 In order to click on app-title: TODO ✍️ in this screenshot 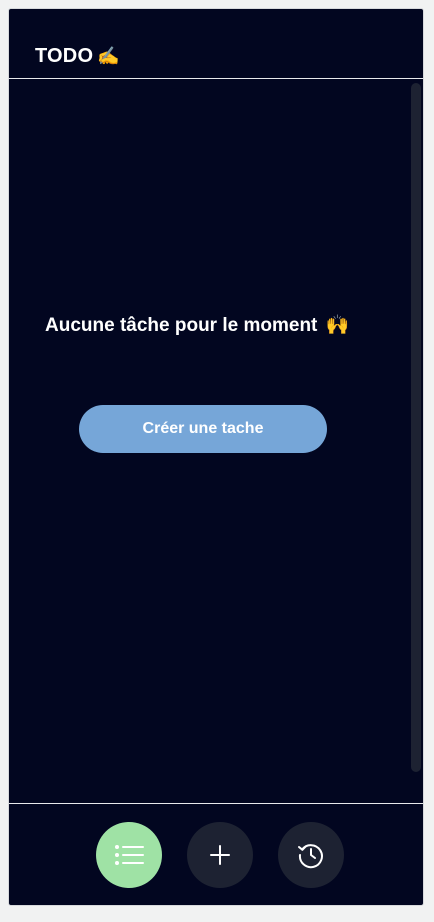, I will do `click(77, 56)`.